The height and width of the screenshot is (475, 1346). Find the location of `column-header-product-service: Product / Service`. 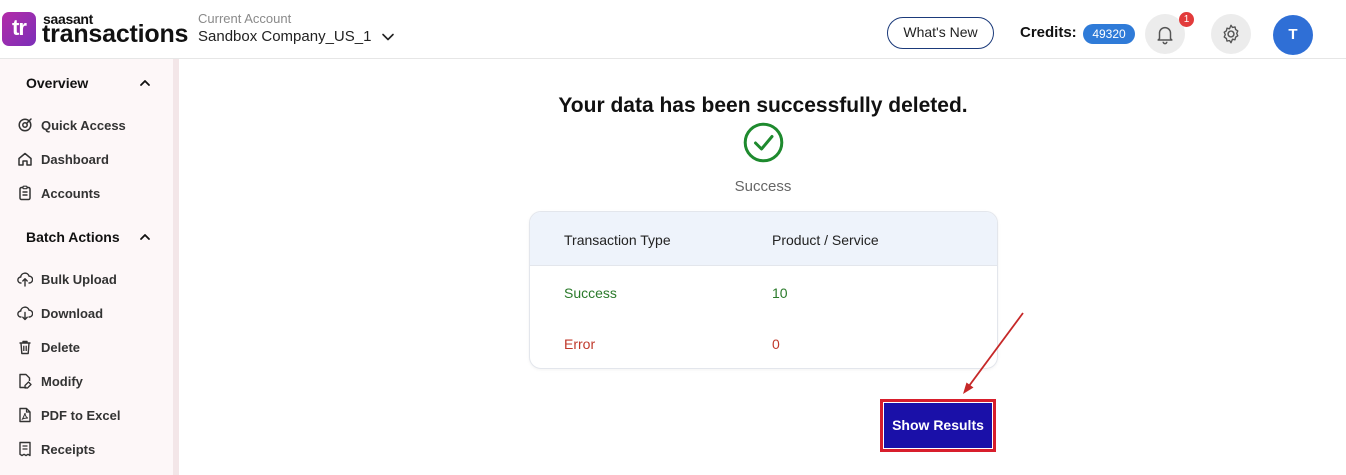

column-header-product-service: Product / Service is located at coordinates (825, 240).